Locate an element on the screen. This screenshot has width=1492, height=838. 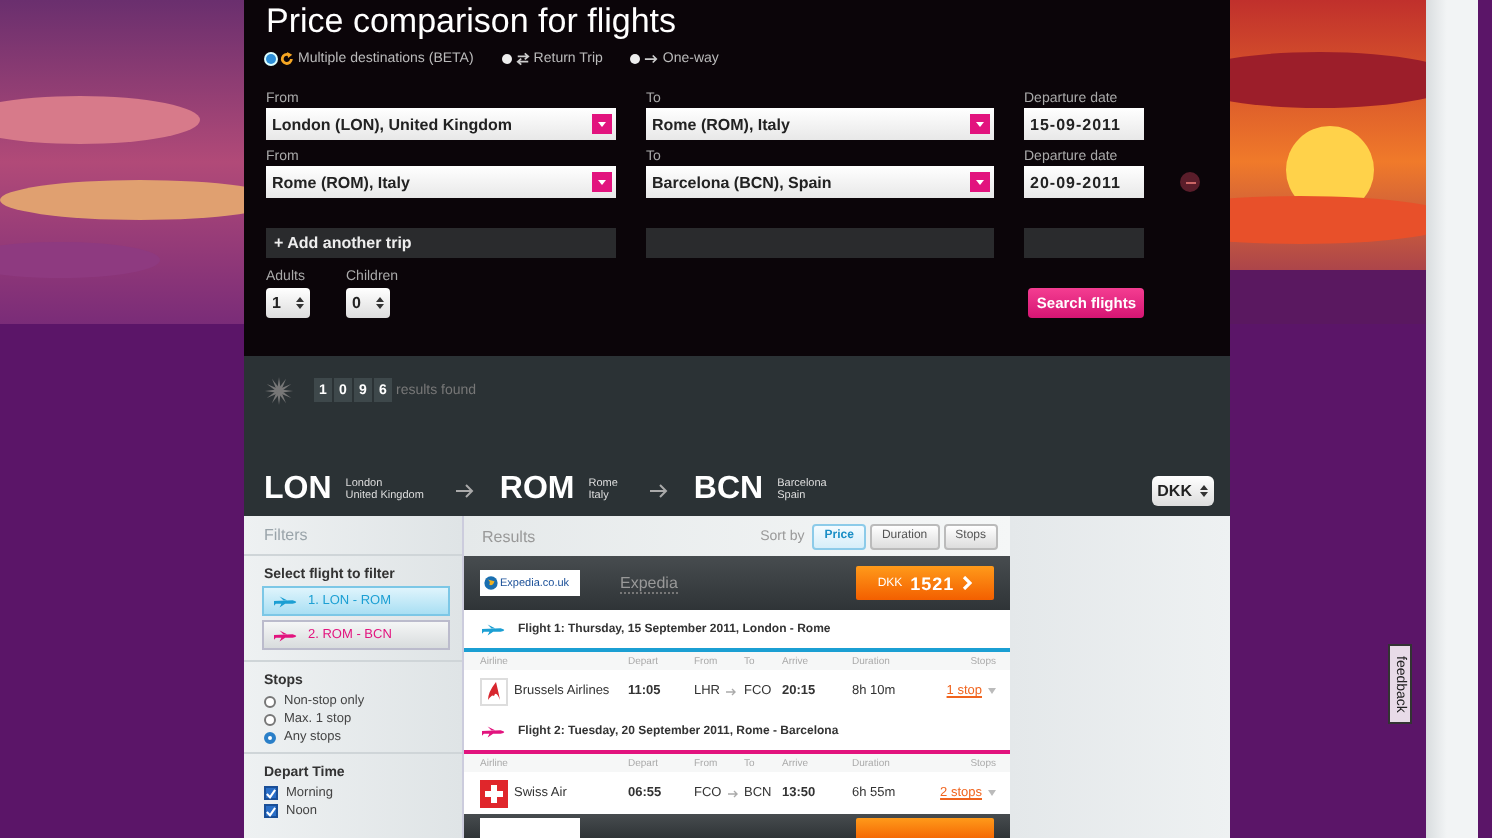
number-select: 0 is located at coordinates (368, 303).